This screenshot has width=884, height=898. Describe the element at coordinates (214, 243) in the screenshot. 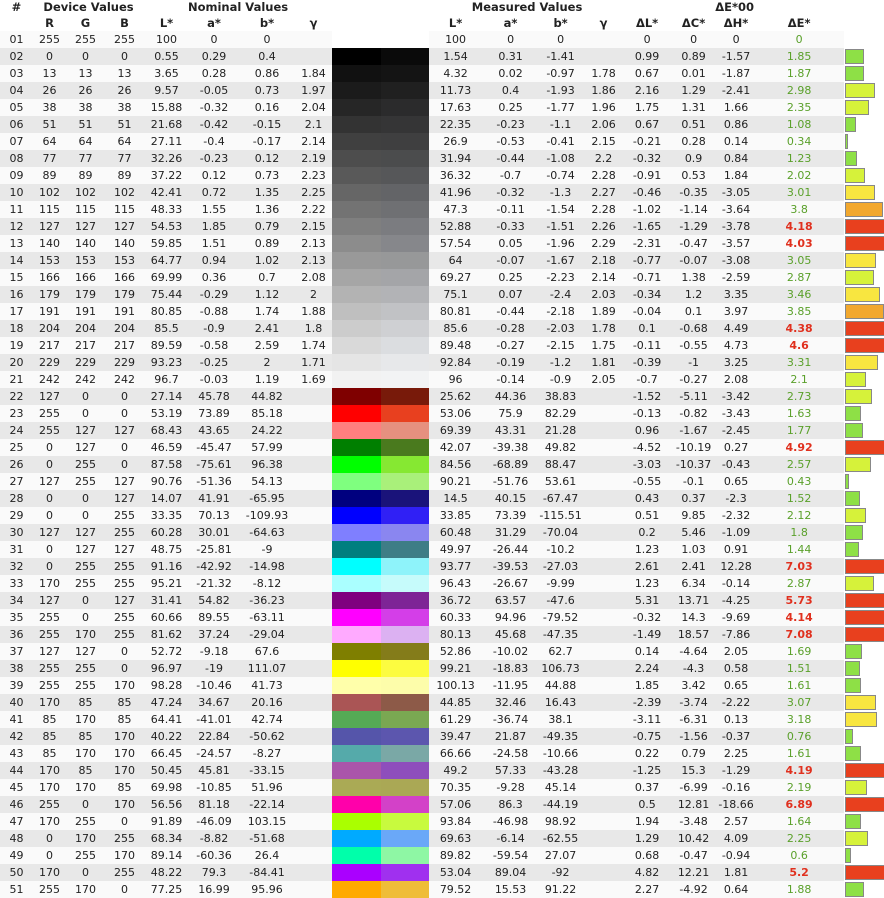

I see `cell-nom-a: 1.51` at that location.